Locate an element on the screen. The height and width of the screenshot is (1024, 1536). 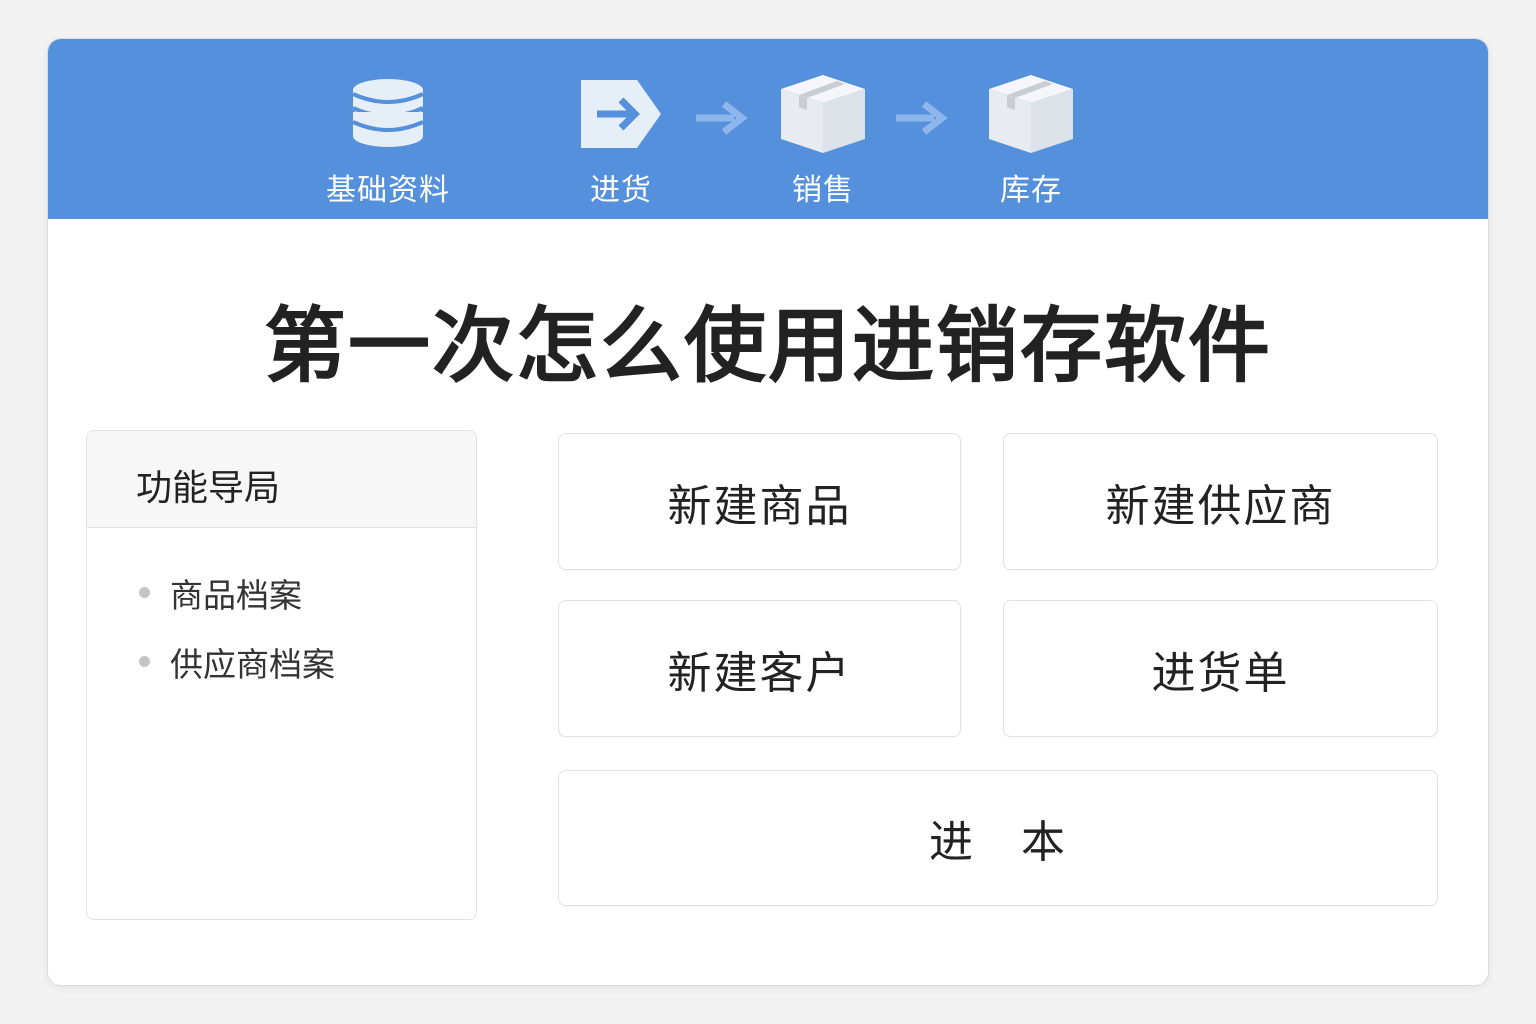
step-inventory: 库存 is located at coordinates (1031, 142).